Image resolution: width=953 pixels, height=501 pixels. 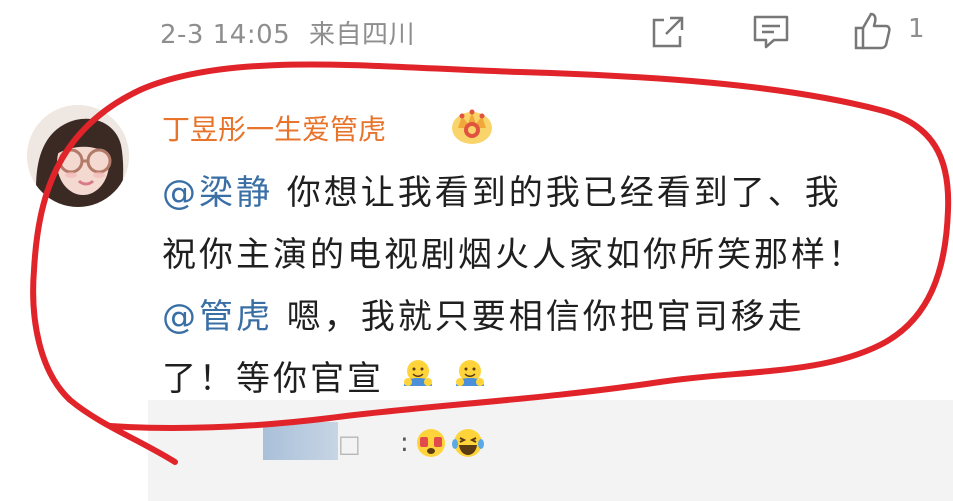 What do you see at coordinates (225, 35) in the screenshot?
I see `comment-date: 2-3 14:05` at bounding box center [225, 35].